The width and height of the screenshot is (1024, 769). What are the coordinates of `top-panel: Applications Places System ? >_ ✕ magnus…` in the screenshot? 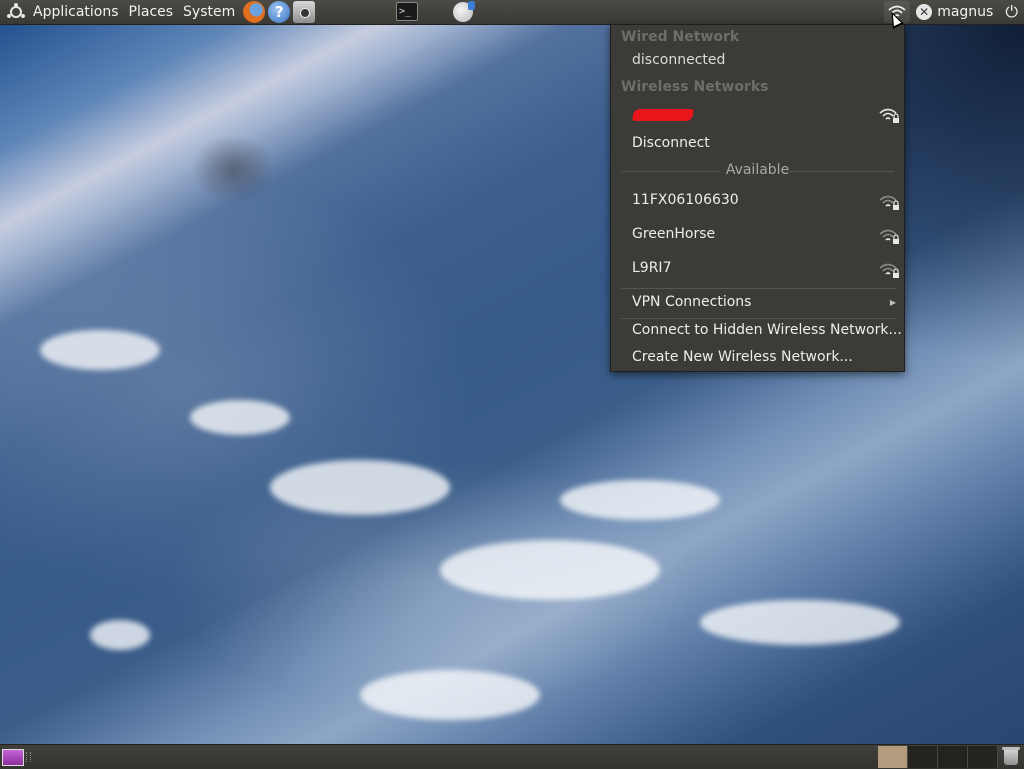 It's located at (512, 12).